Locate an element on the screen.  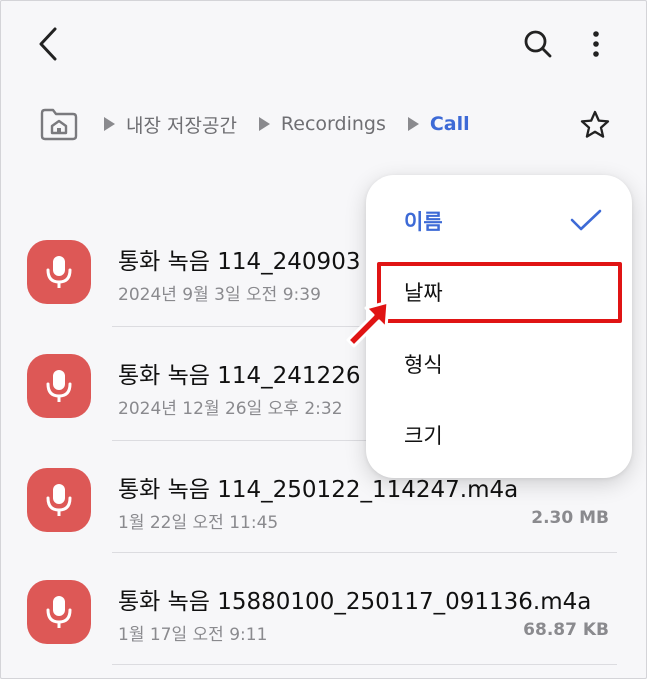
file-name: 통화 녹음 114_240903 is located at coordinates (239, 262).